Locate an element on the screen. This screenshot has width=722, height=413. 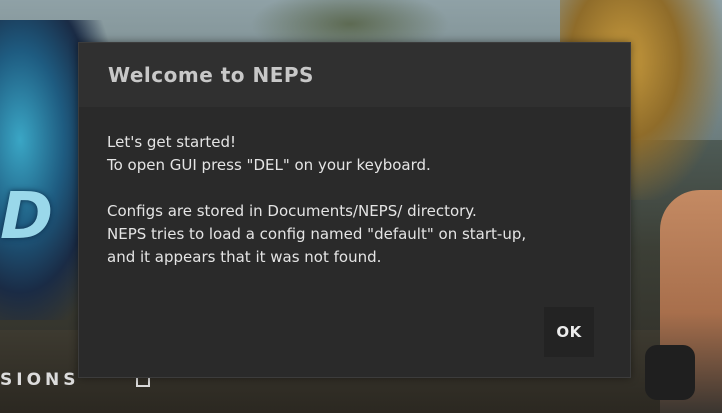
message-line: Let's get started! is located at coordinates (172, 142).